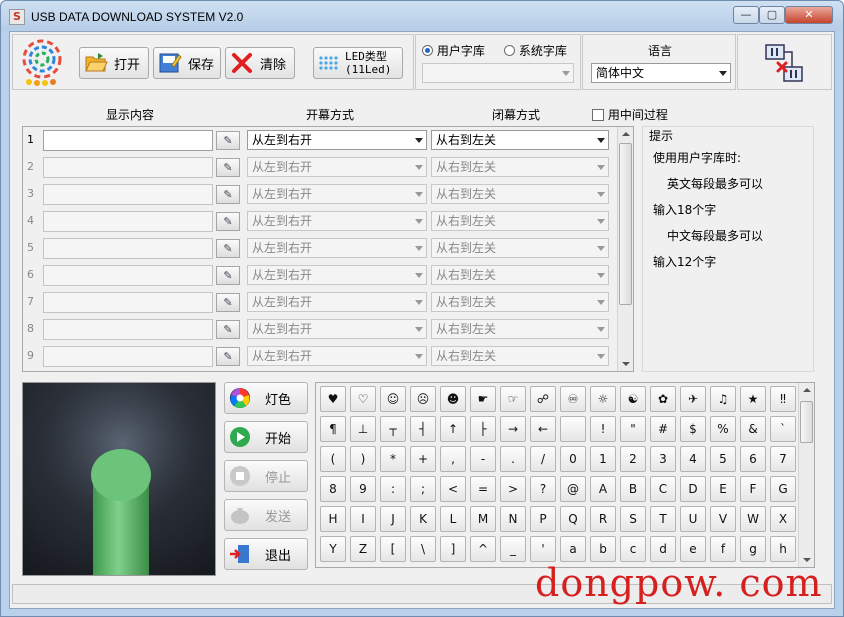 The width and height of the screenshot is (844, 617). I want to click on keyboard-key: →, so click(513, 429).